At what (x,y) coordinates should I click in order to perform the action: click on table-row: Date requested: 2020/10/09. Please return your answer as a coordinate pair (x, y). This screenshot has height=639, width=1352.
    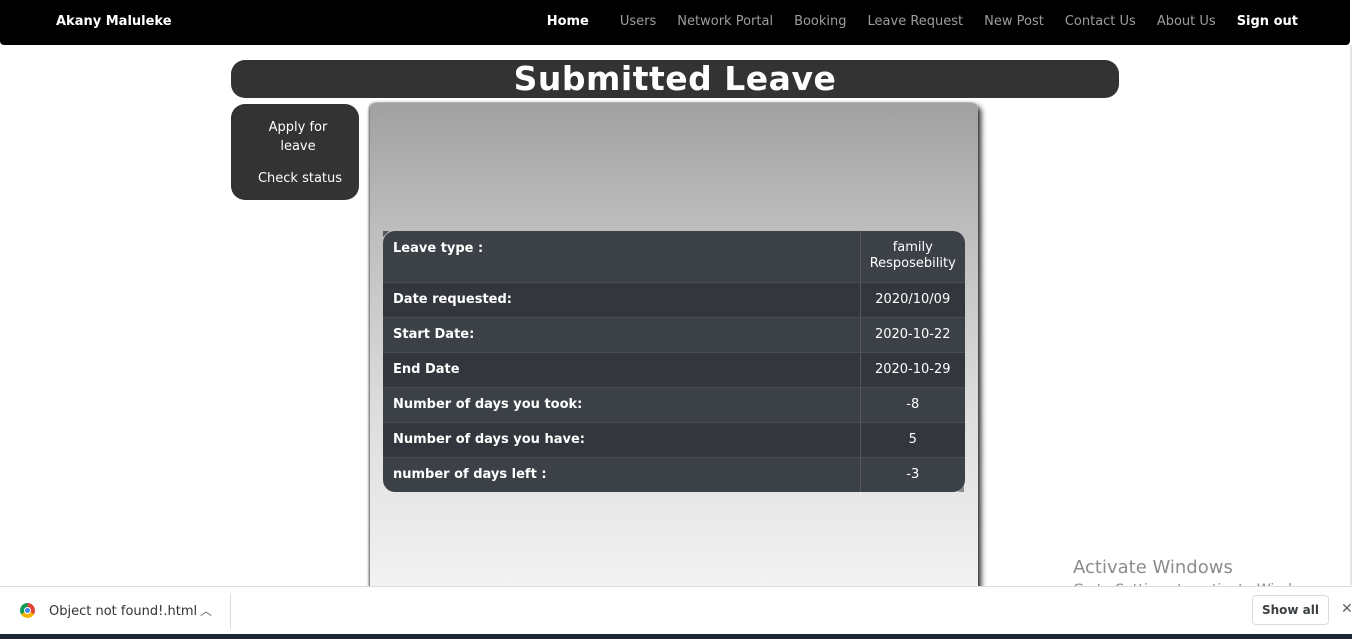
    Looking at the image, I should click on (674, 300).